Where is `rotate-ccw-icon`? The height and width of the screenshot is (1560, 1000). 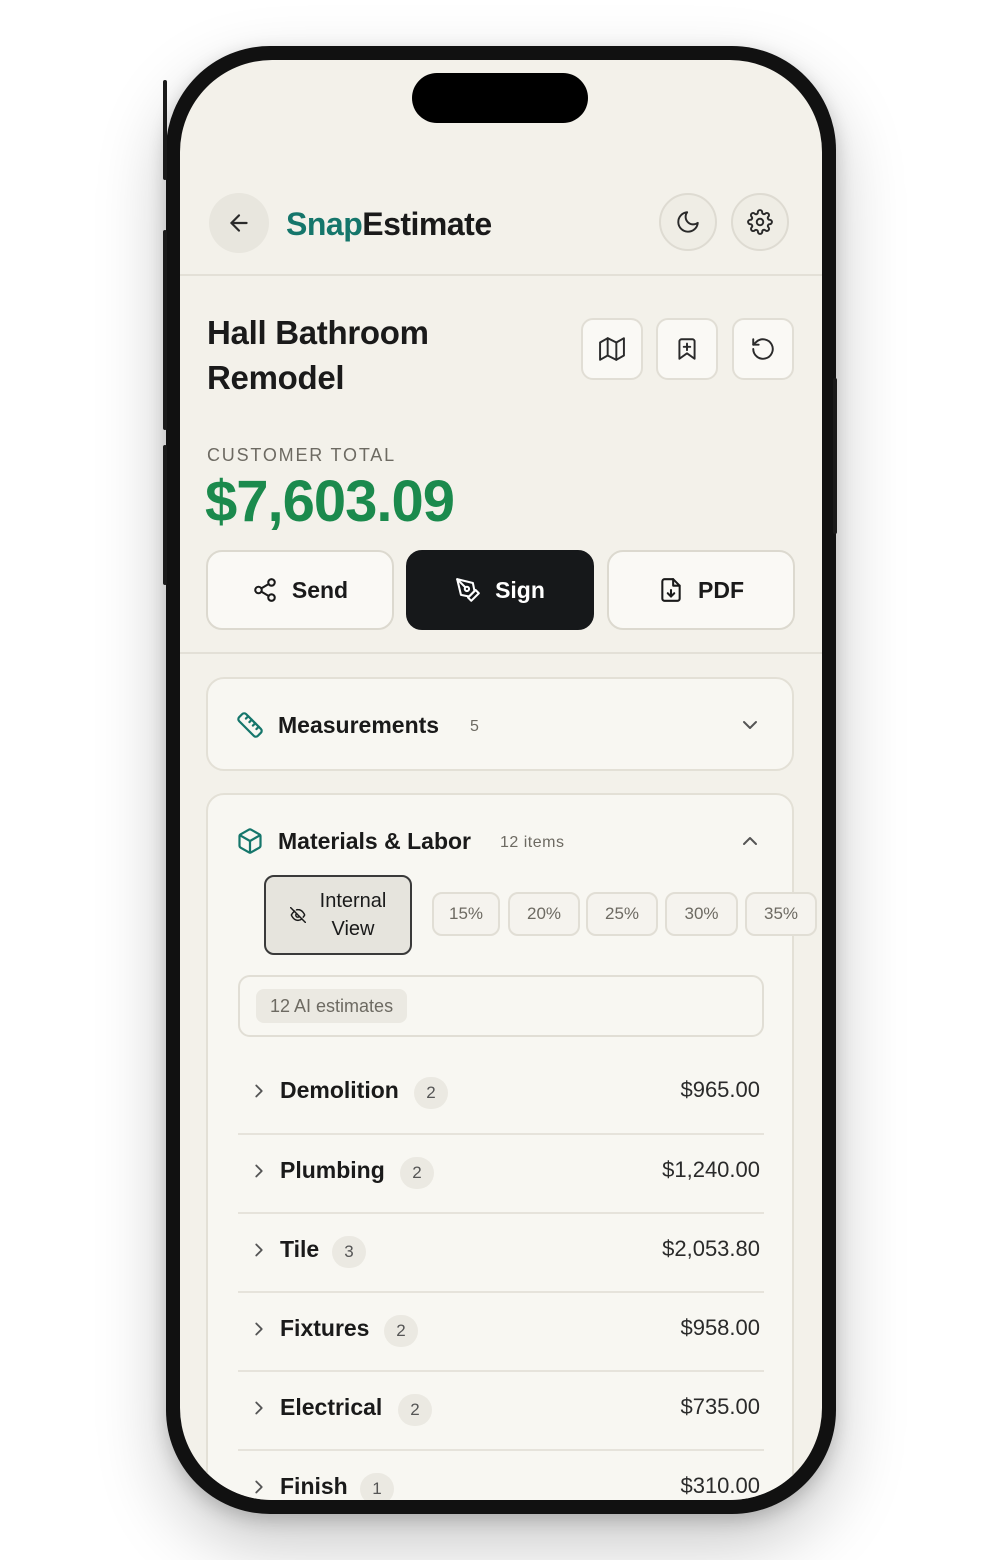 rotate-ccw-icon is located at coordinates (763, 349).